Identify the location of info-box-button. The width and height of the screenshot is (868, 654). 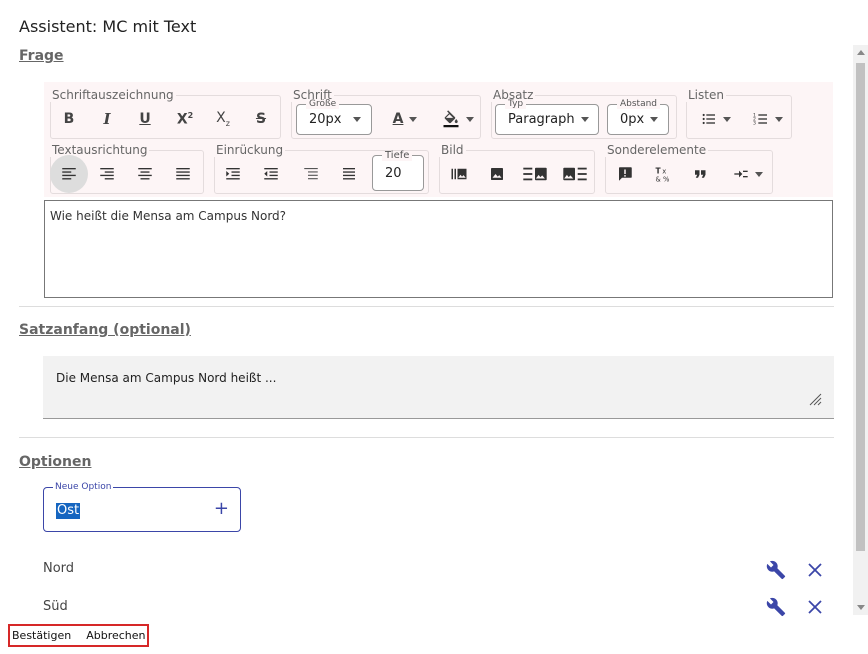
(625, 174).